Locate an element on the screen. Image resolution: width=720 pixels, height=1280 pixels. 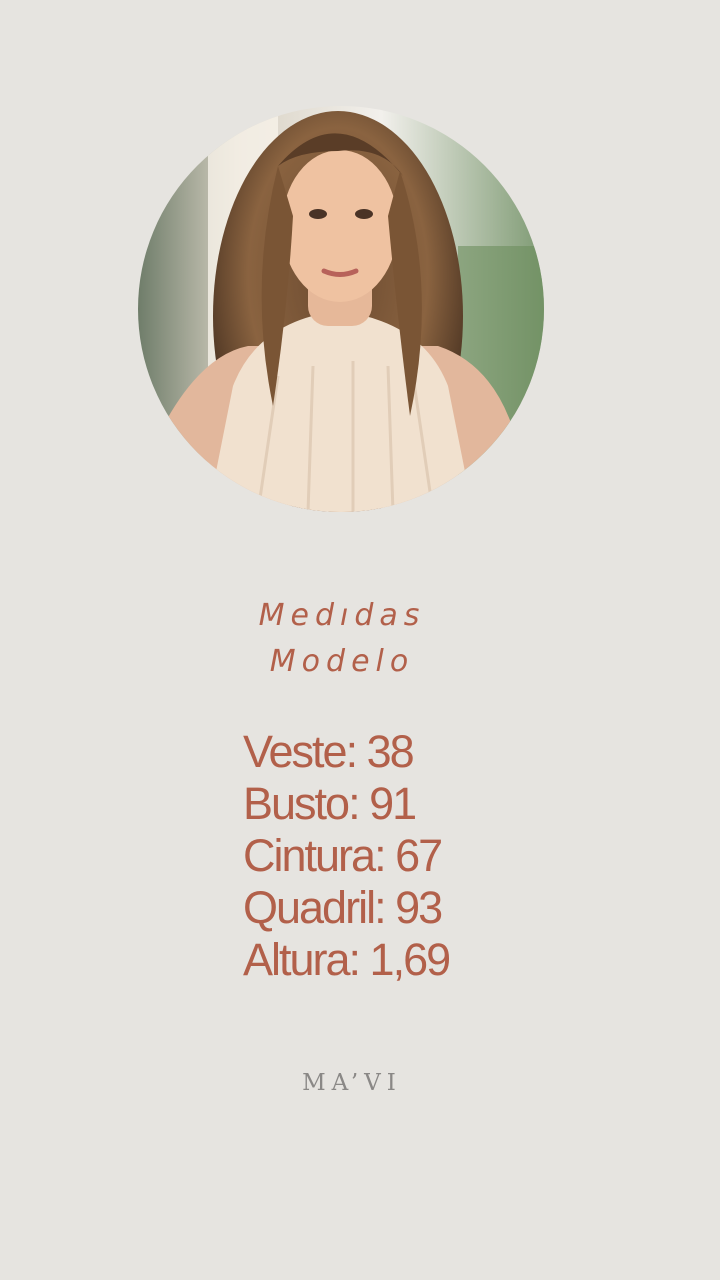
measurement-veste: Veste: 38 is located at coordinates (329, 751).